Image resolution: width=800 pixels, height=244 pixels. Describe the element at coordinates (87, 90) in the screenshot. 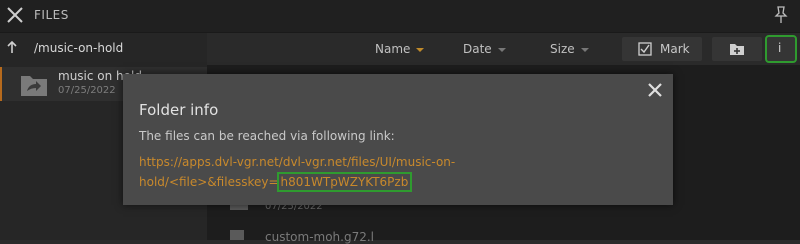

I see `entry-date: 07/25/2022` at that location.